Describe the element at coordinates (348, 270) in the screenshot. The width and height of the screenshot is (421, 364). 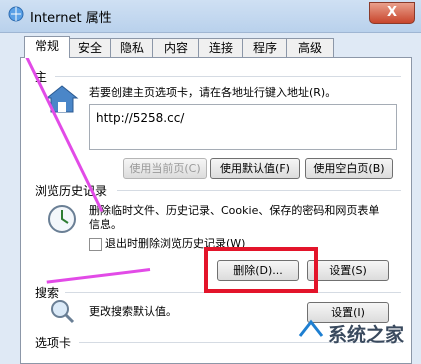
I see `history-settings-button: 设置(S)` at that location.